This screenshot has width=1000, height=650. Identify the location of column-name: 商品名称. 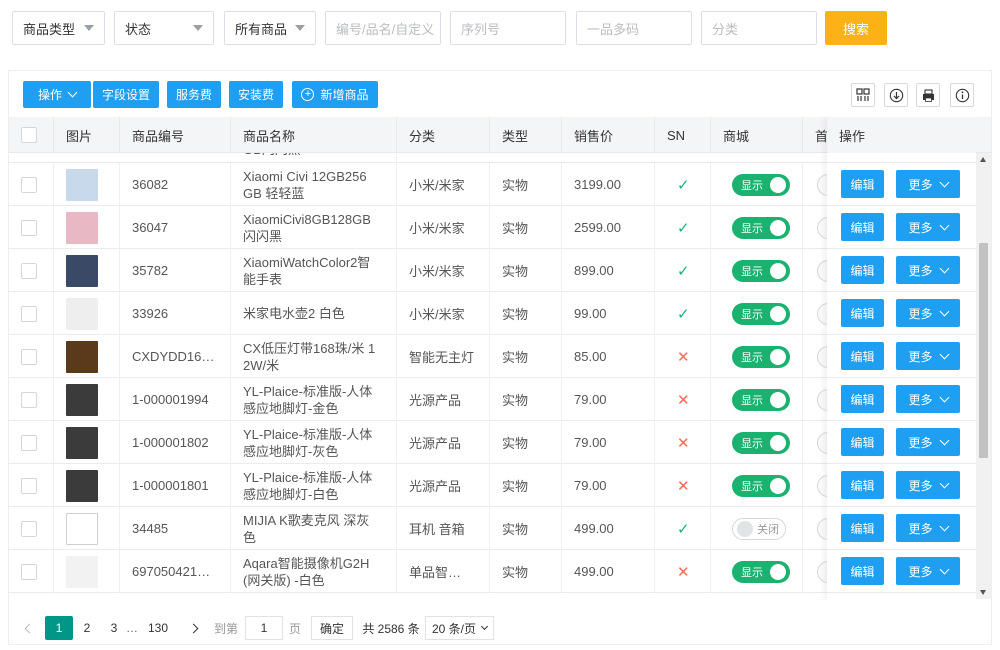
(314, 135).